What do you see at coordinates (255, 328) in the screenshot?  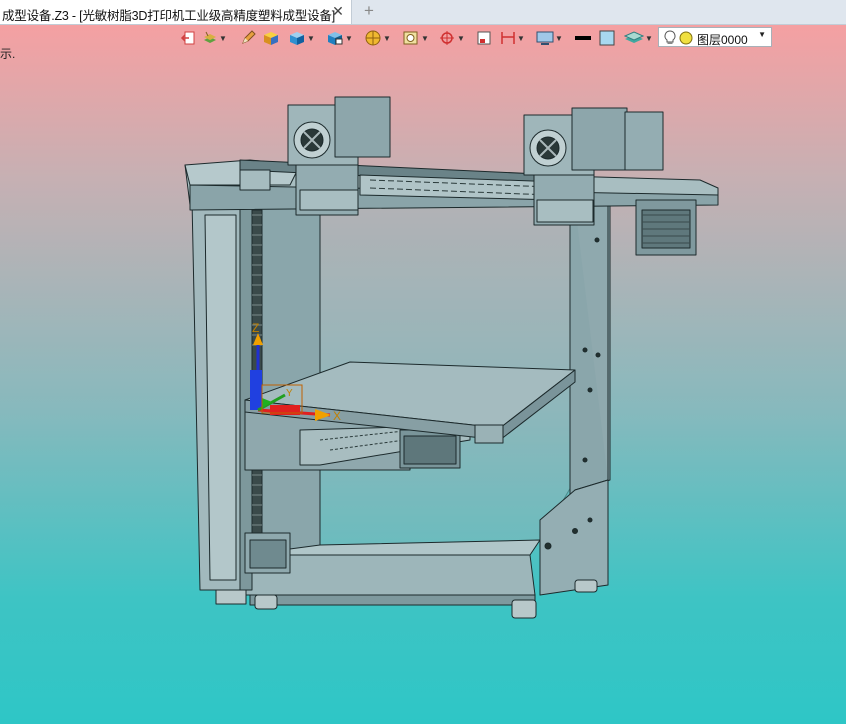 I see `z-axis-label: Z` at bounding box center [255, 328].